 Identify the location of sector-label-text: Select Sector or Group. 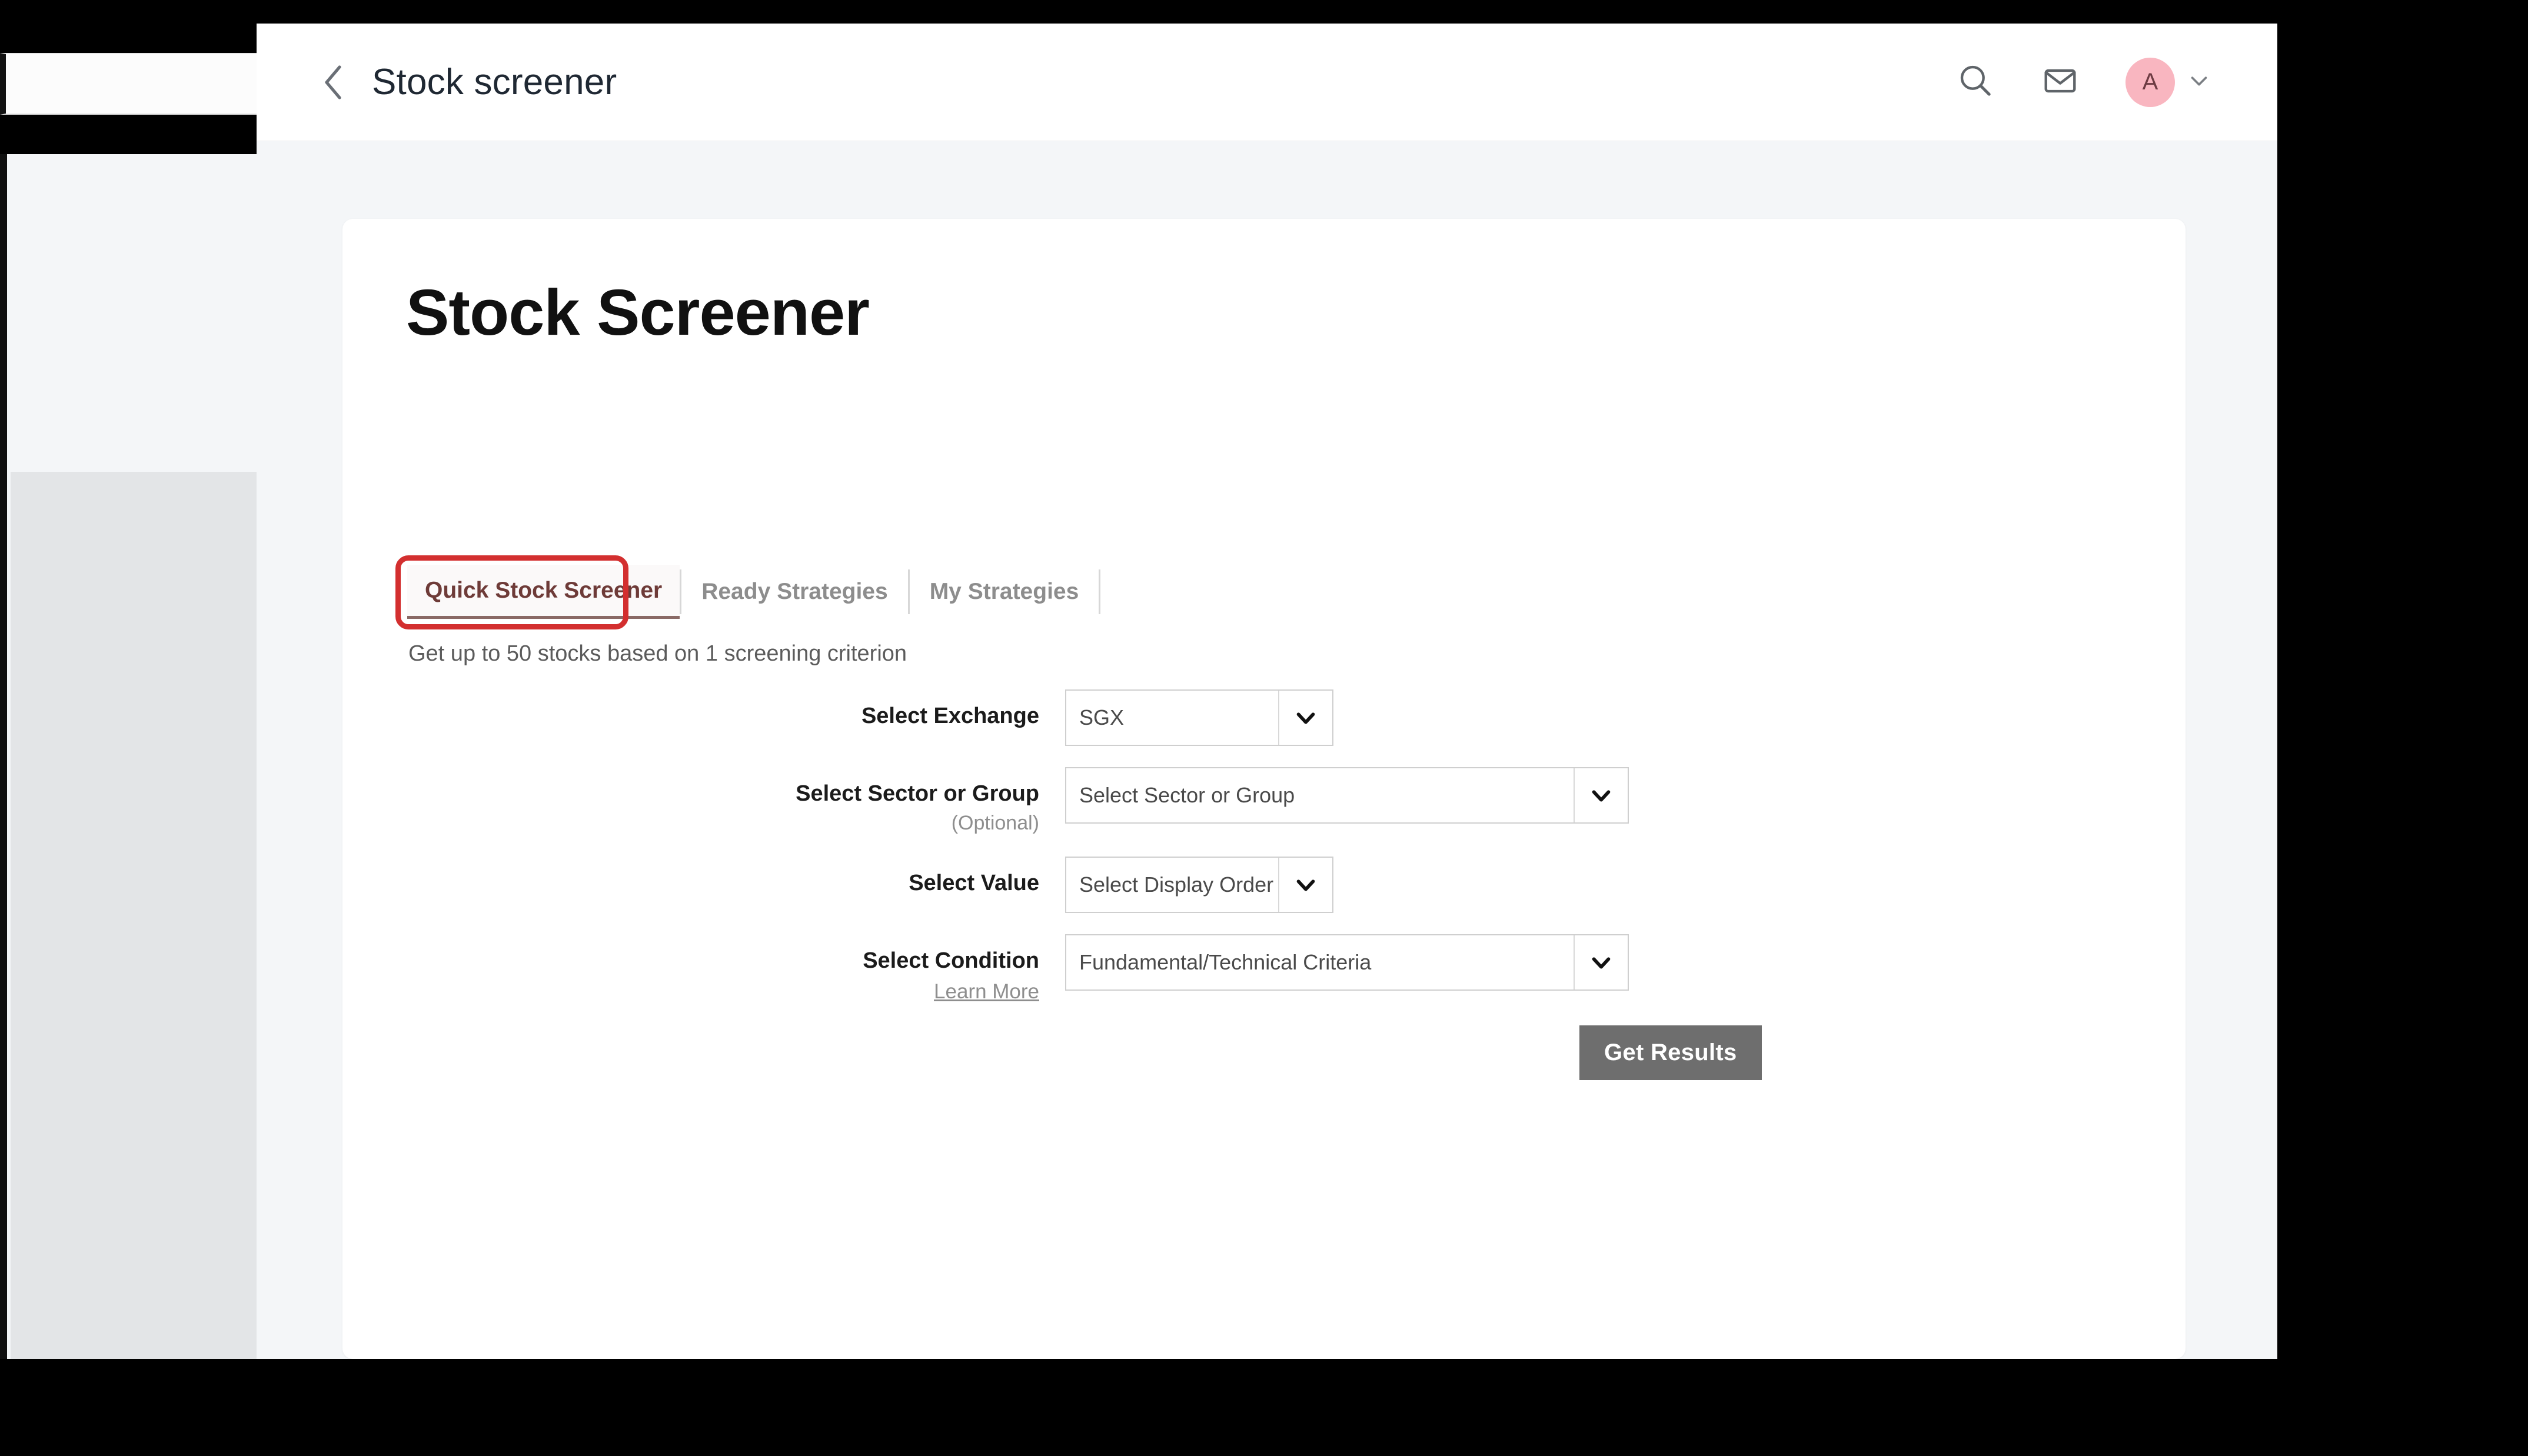
(917, 793).